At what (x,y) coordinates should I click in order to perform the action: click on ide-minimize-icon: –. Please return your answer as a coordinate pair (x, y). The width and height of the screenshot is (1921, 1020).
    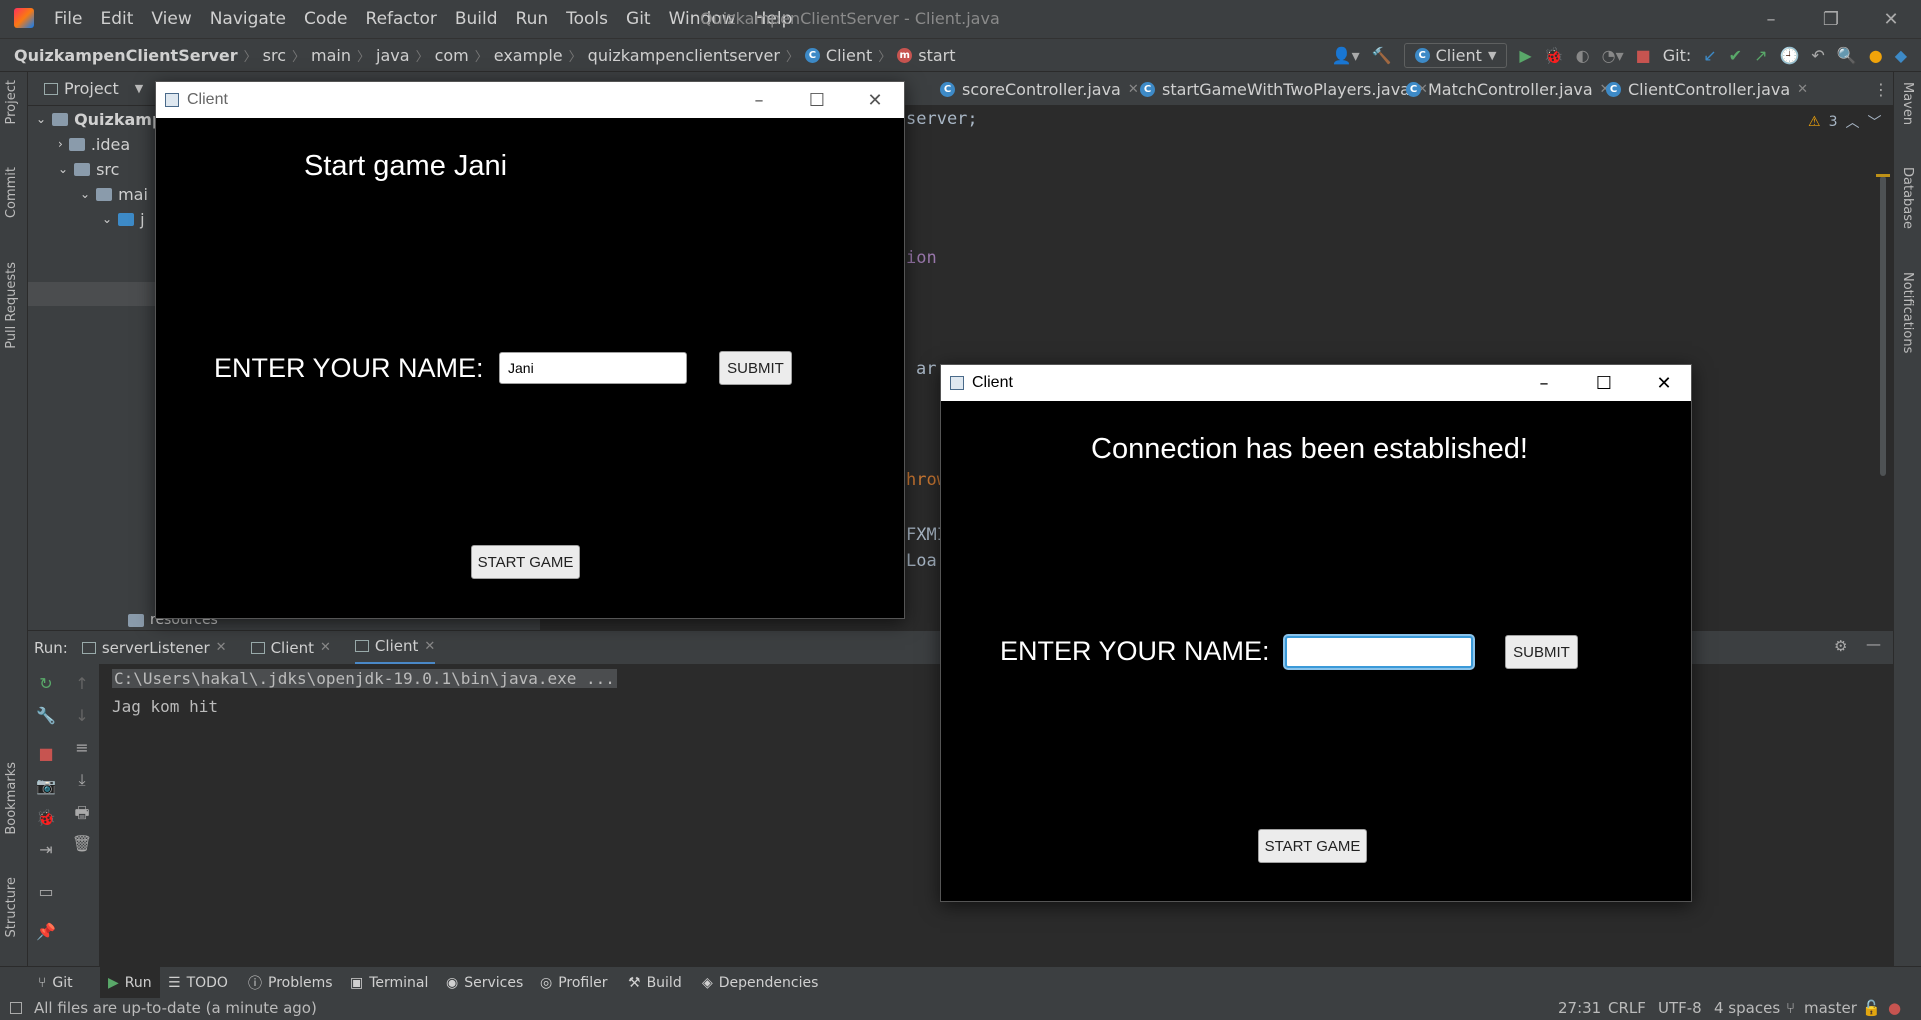
    Looking at the image, I should click on (1771, 19).